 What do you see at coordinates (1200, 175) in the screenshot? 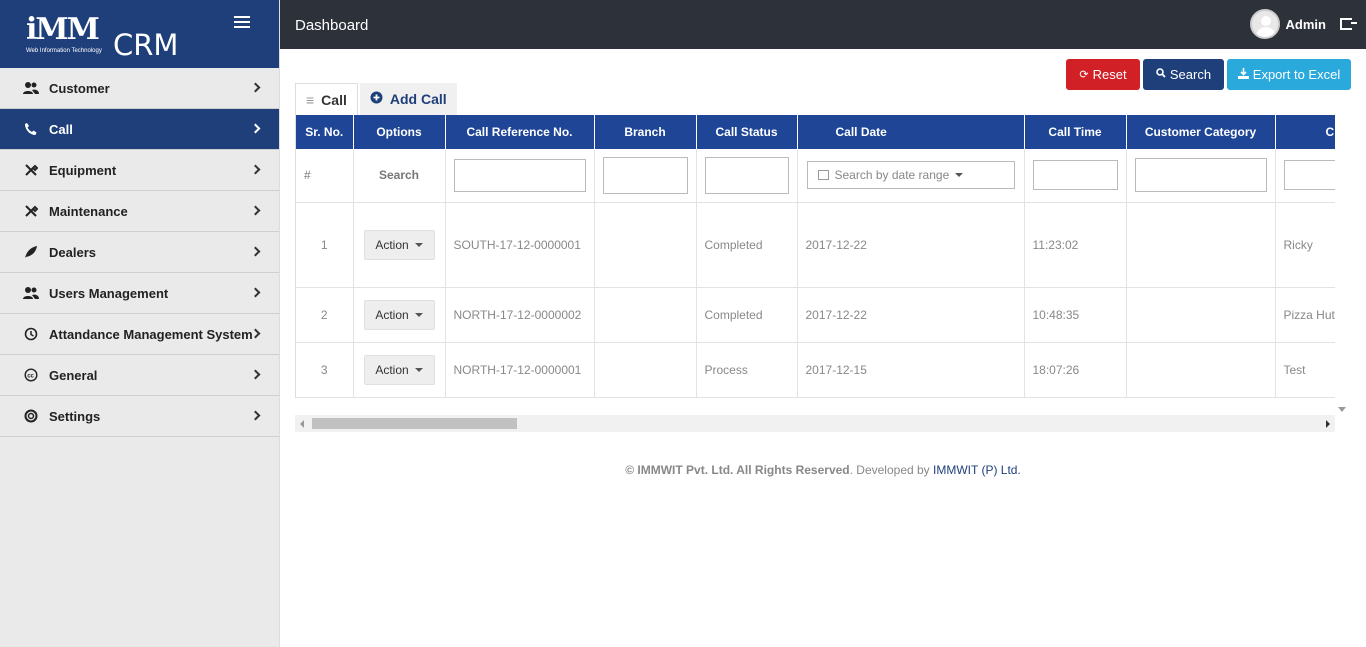
I see `filter-category-input` at bounding box center [1200, 175].